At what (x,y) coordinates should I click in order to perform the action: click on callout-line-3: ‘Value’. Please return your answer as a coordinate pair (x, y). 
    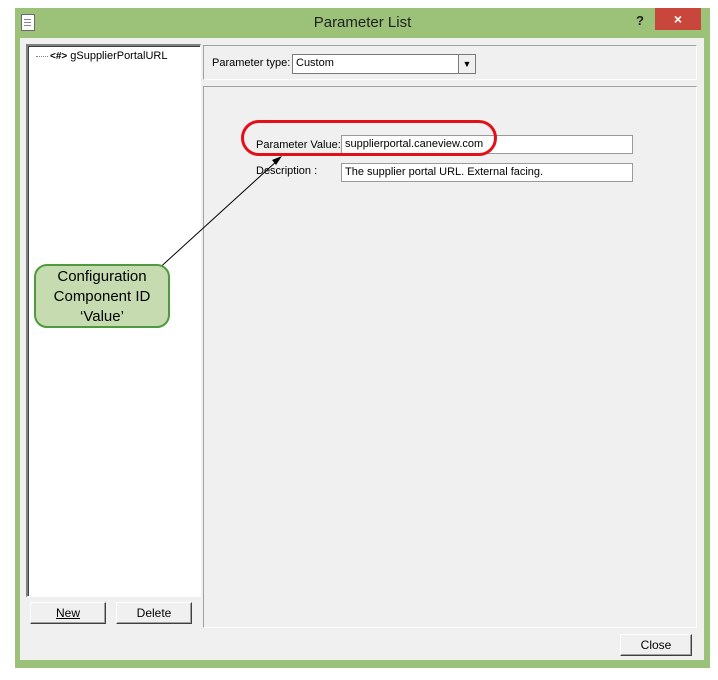
    Looking at the image, I should click on (102, 316).